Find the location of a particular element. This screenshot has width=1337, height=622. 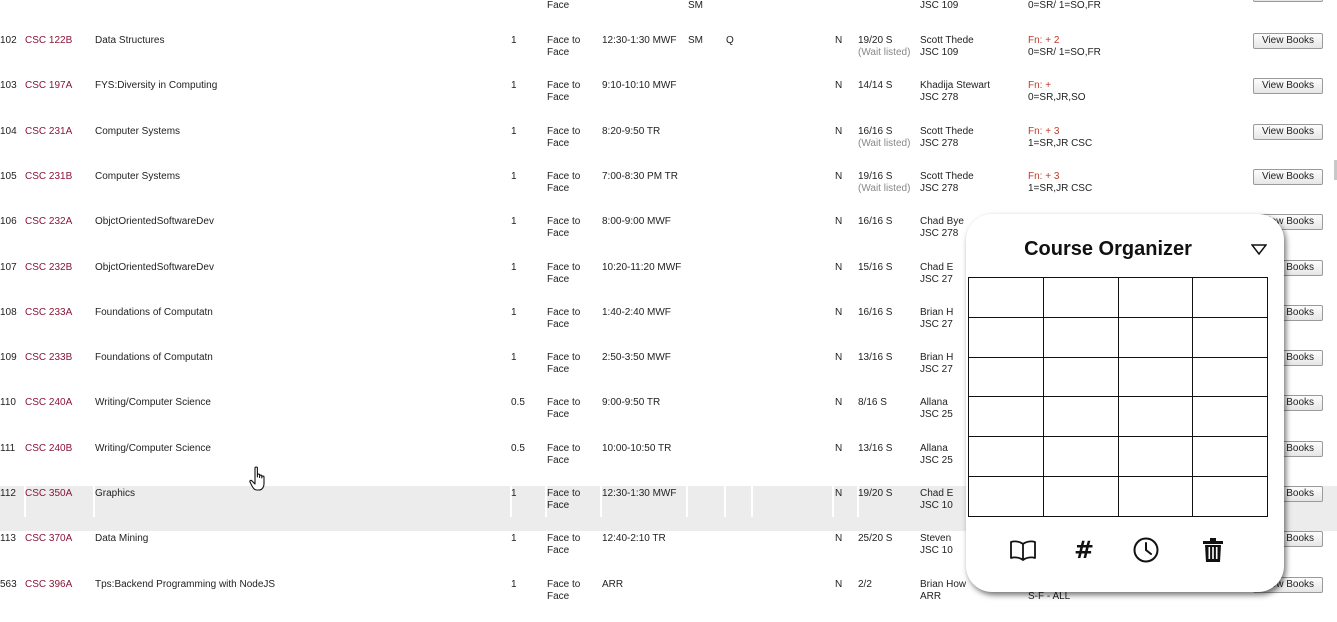

course-title: Writing/Computer Science is located at coordinates (153, 448).